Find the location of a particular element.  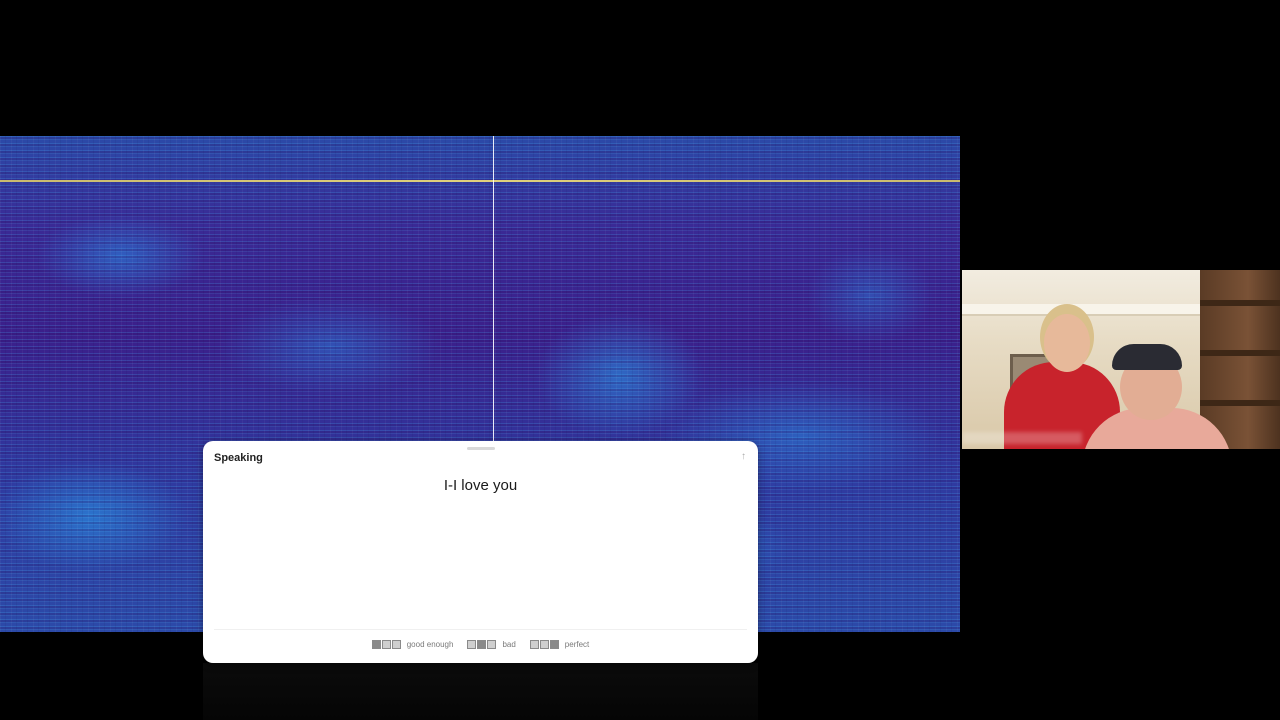

card-divider is located at coordinates (480, 629).